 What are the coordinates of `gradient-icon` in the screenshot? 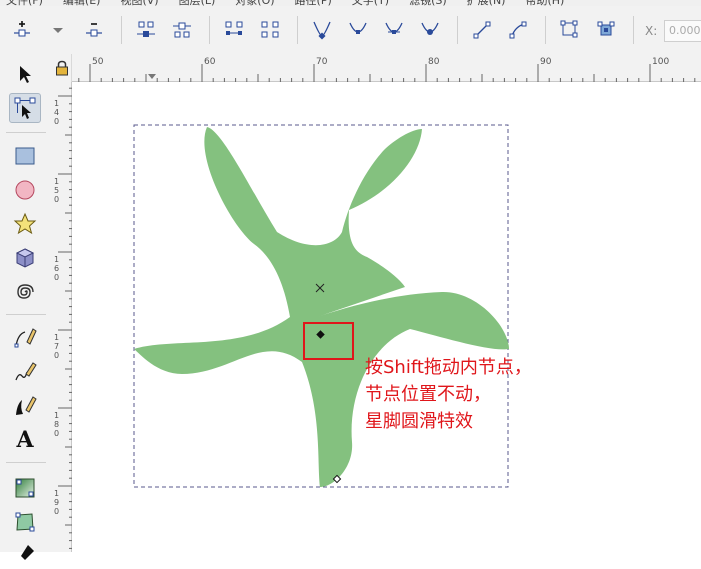 It's located at (25, 488).